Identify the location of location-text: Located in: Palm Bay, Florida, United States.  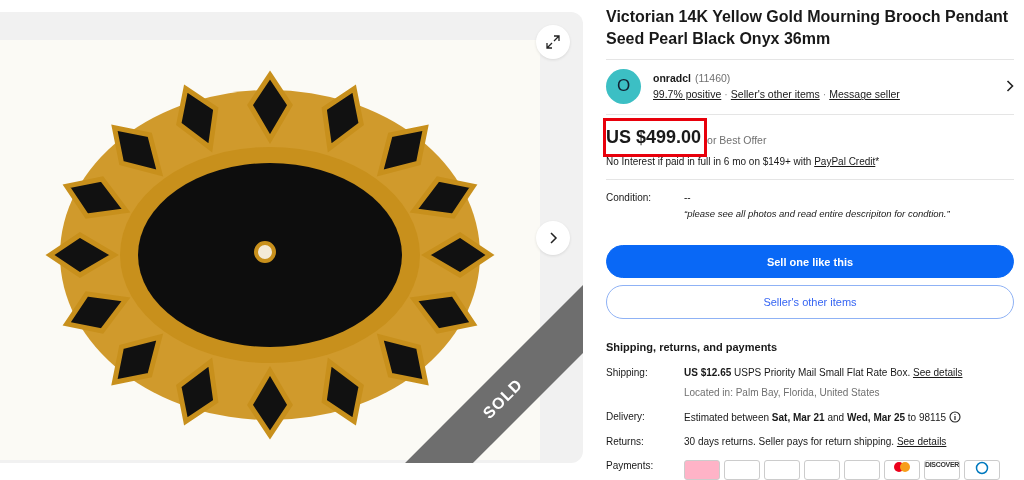
(782, 392).